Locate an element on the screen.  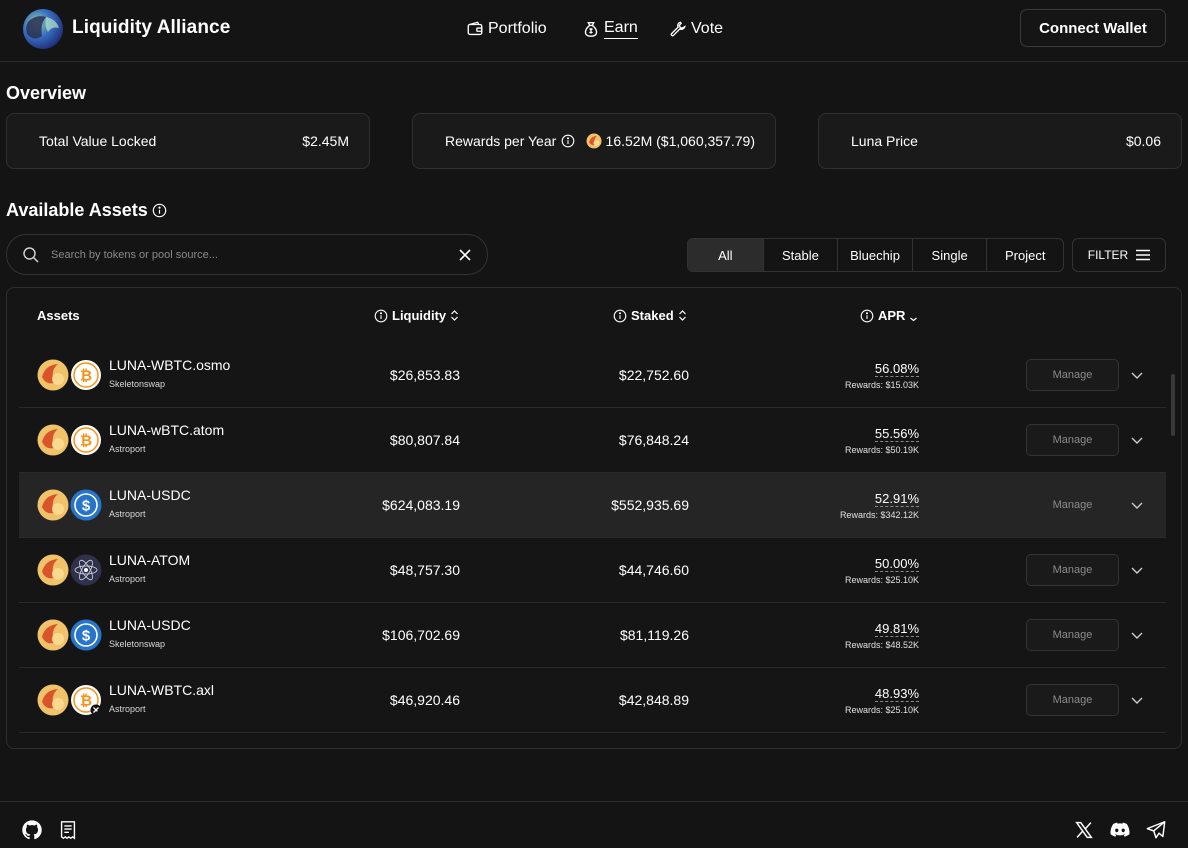
staked-value: $76,848.24 is located at coordinates (653, 440).